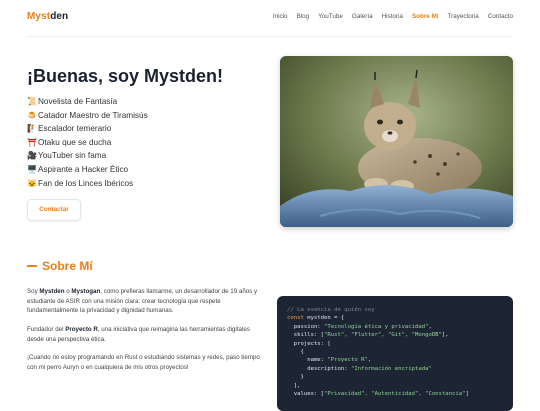 Image resolution: width=540 pixels, height=411 pixels. Describe the element at coordinates (445, 335) in the screenshot. I see `code-punct: ],` at that location.